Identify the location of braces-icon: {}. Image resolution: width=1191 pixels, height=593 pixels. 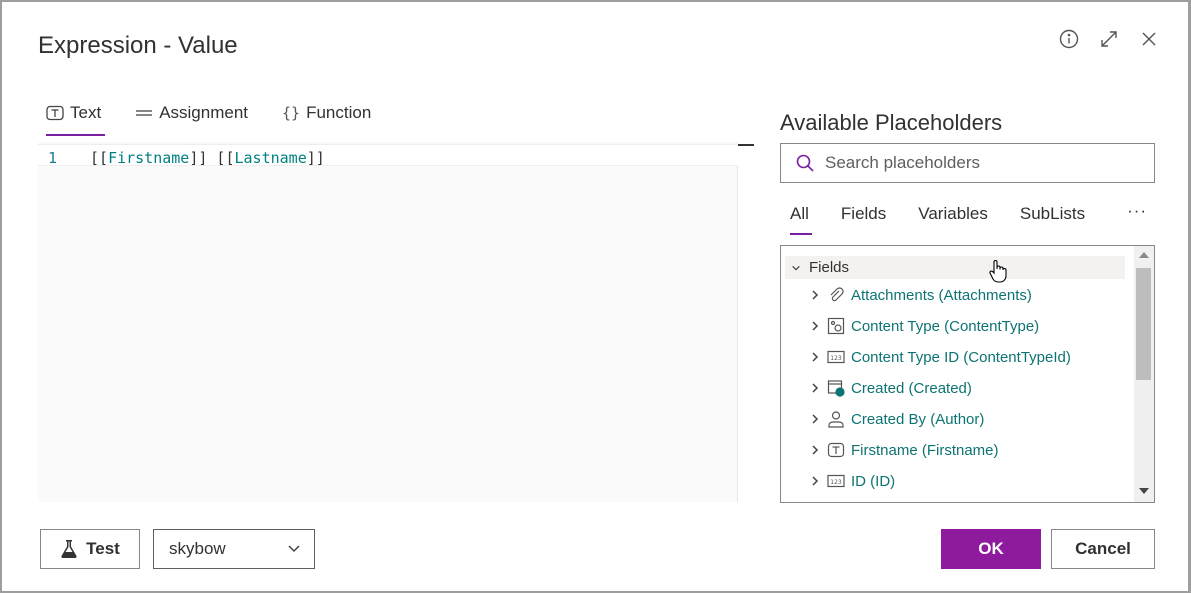
(291, 113).